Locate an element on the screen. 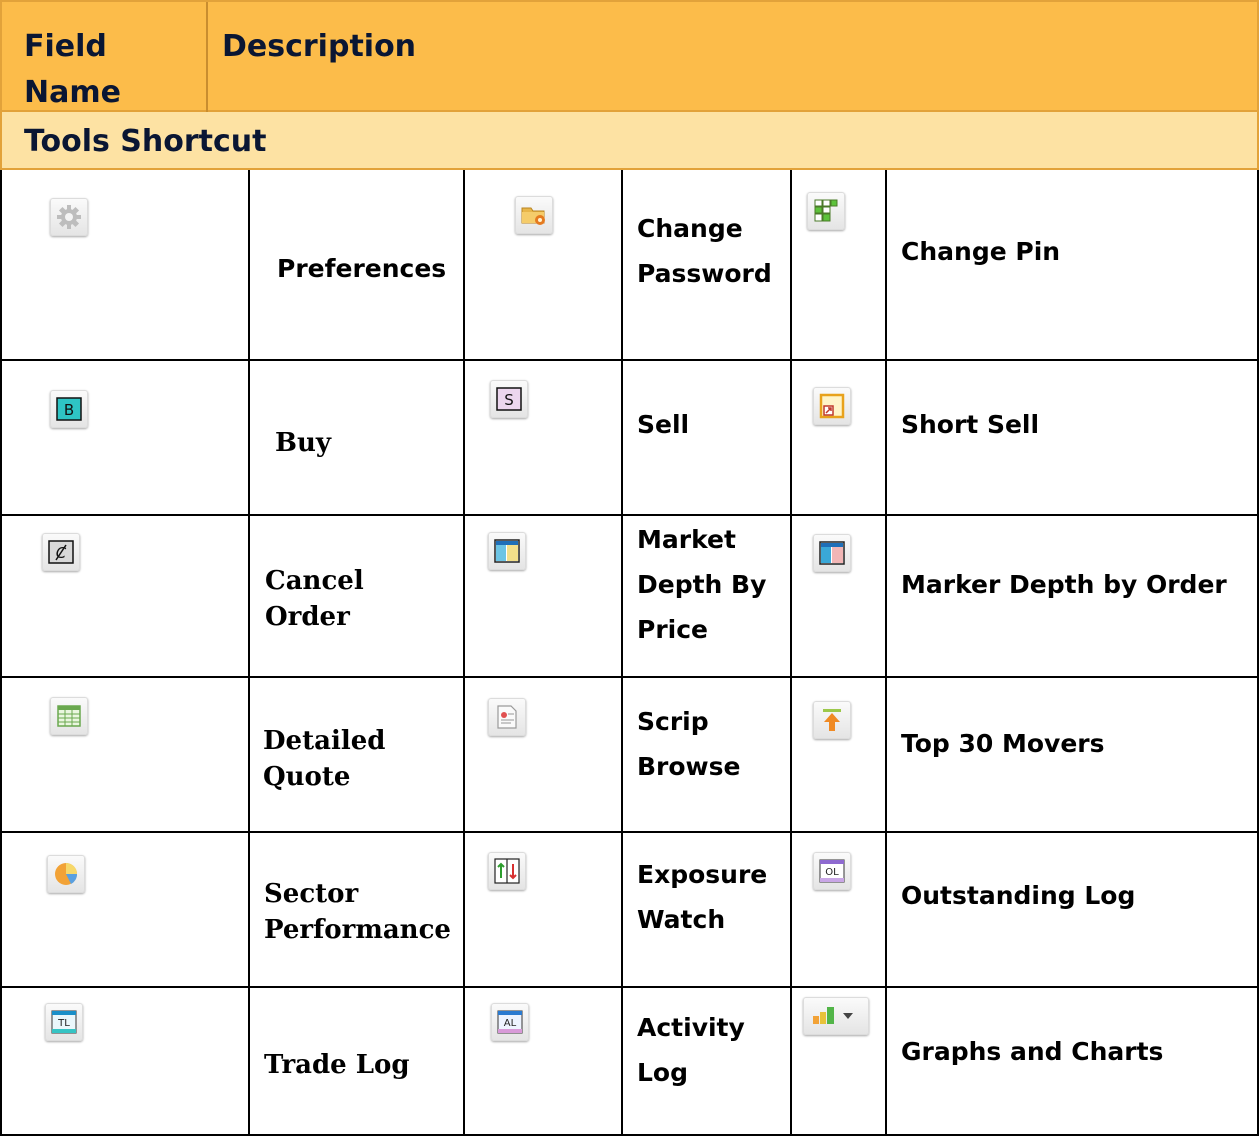 The image size is (1259, 1136). al-log-icon: AL is located at coordinates (510, 1022).